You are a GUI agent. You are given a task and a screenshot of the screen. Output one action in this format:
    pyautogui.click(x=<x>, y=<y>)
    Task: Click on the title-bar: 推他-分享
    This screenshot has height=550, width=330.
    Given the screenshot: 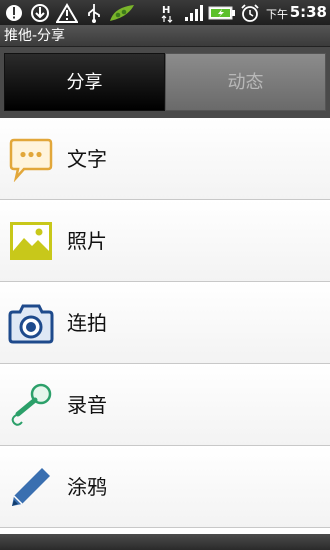 What is the action you would take?
    pyautogui.click(x=165, y=36)
    